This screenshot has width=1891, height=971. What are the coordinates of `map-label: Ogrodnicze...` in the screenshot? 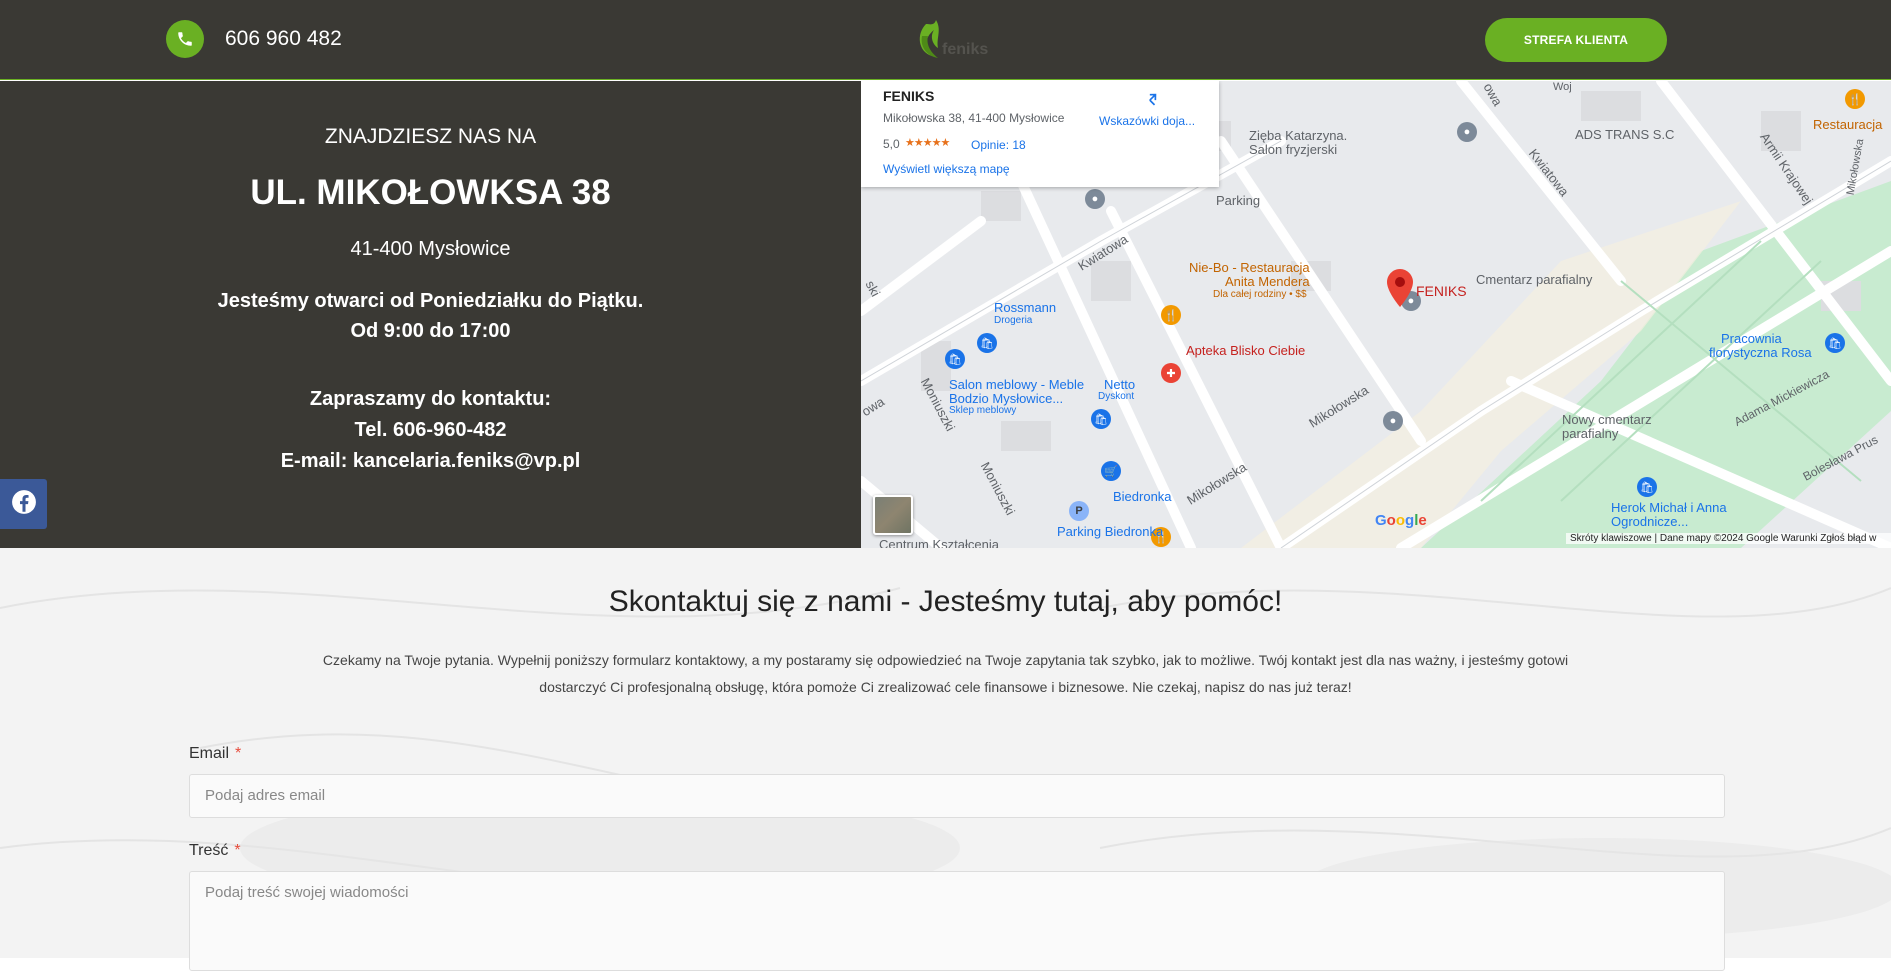 It's located at (1650, 521).